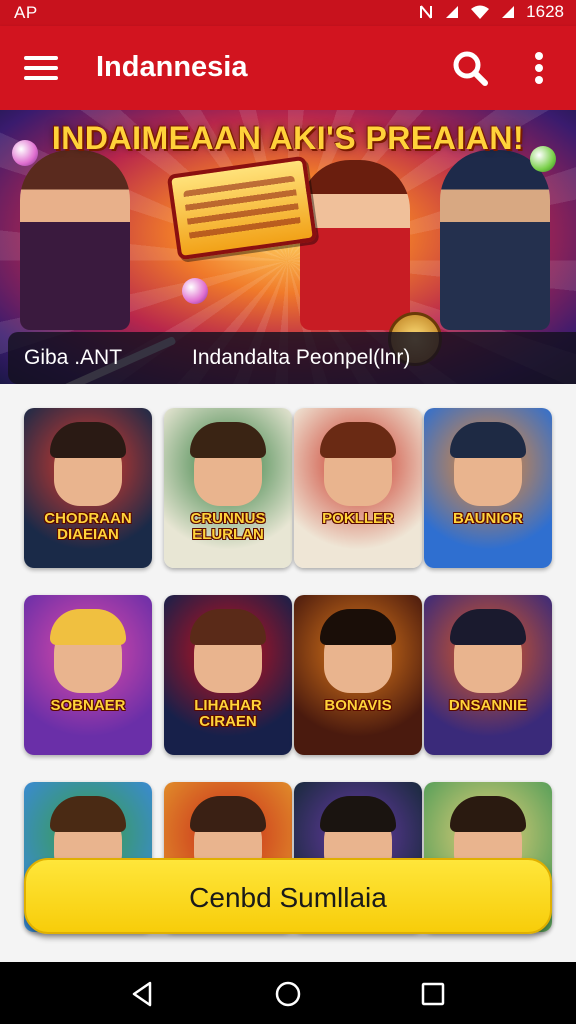 This screenshot has width=576, height=1024. I want to click on cta-button: Cenbd Sumllaia, so click(288, 896).